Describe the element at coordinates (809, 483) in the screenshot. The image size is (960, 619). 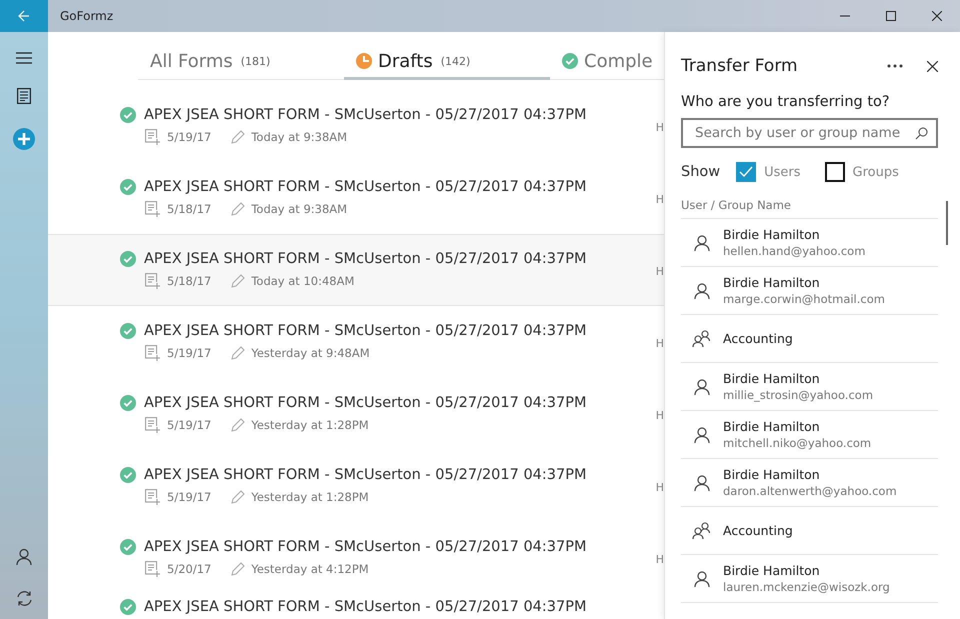
I see `recipient-item: Birdie Hamilton daron.altenwerth@yahoo.com` at that location.